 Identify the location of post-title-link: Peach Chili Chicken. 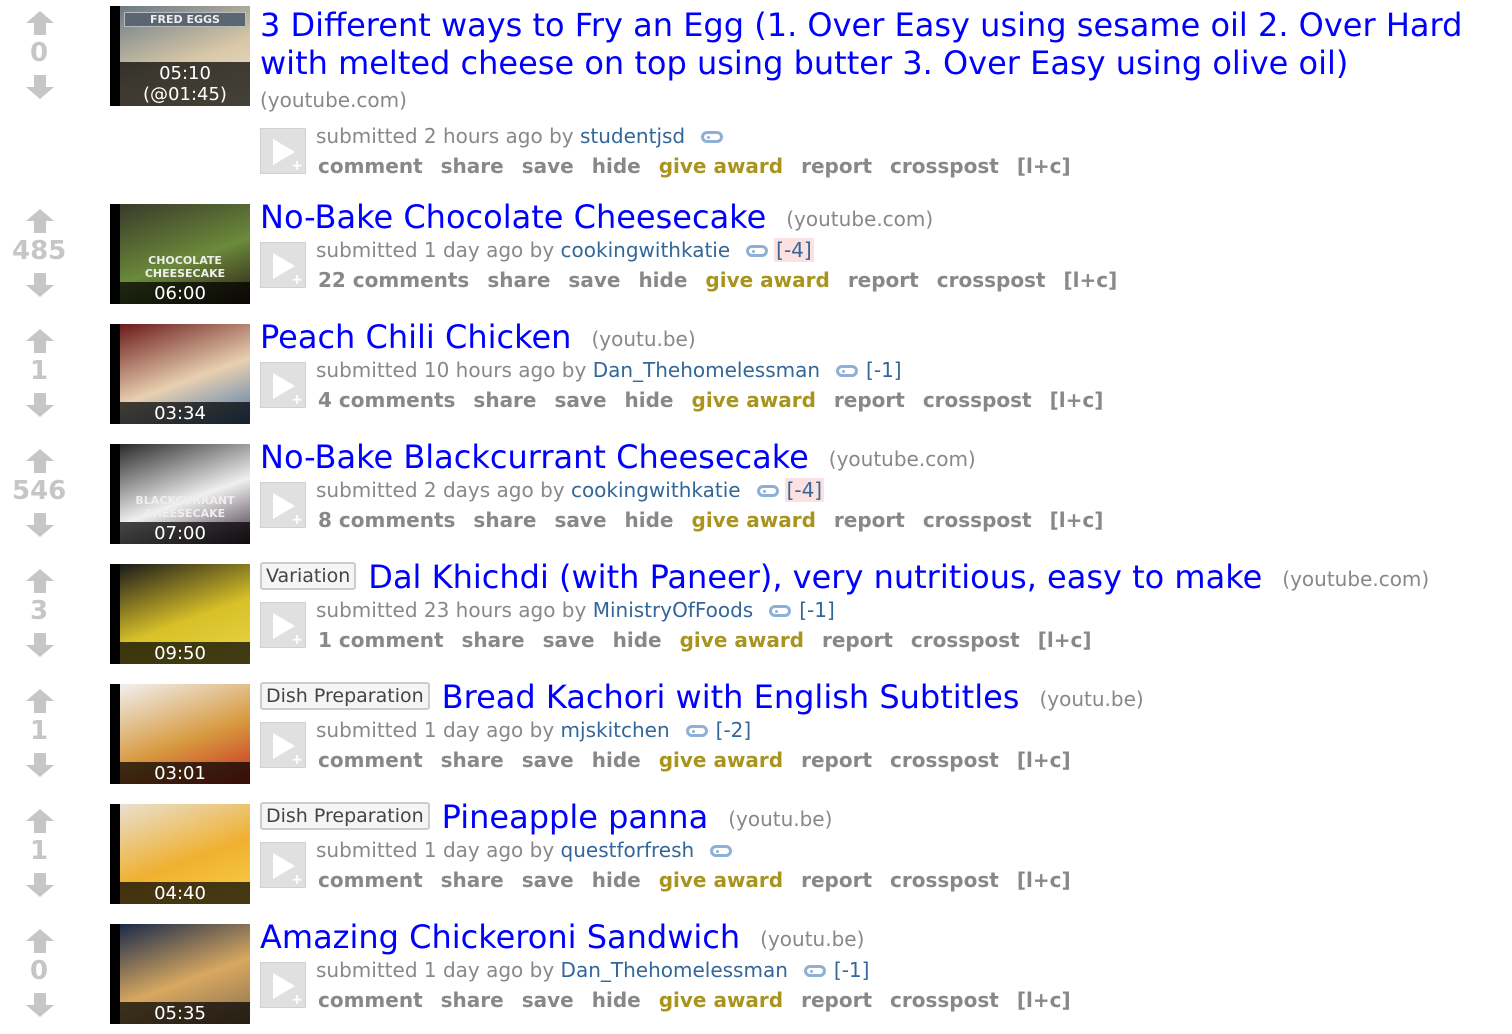
(415, 337).